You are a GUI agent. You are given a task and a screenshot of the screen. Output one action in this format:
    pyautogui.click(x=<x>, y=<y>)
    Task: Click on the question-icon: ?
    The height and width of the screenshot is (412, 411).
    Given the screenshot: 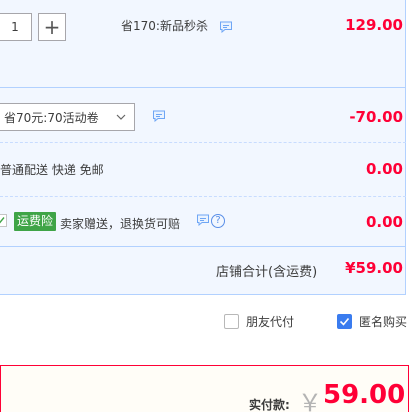 What is the action you would take?
    pyautogui.click(x=218, y=221)
    